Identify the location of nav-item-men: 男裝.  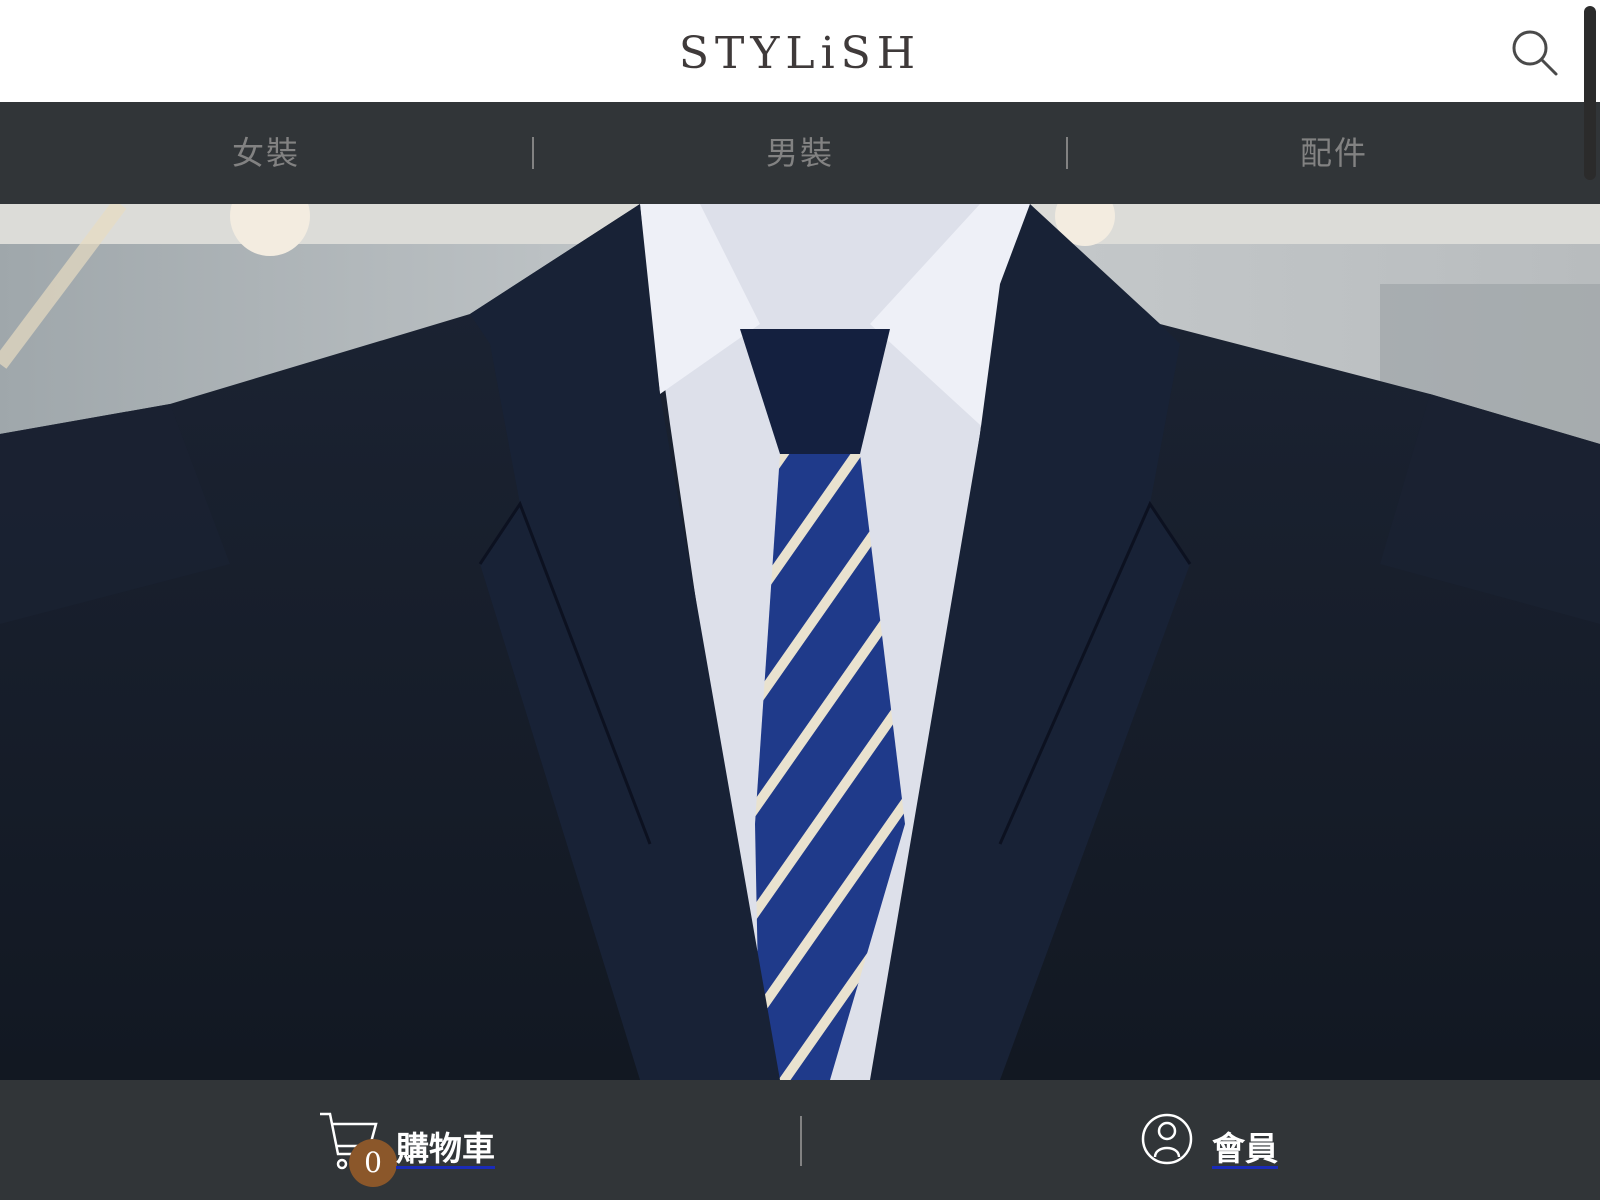
(800, 153).